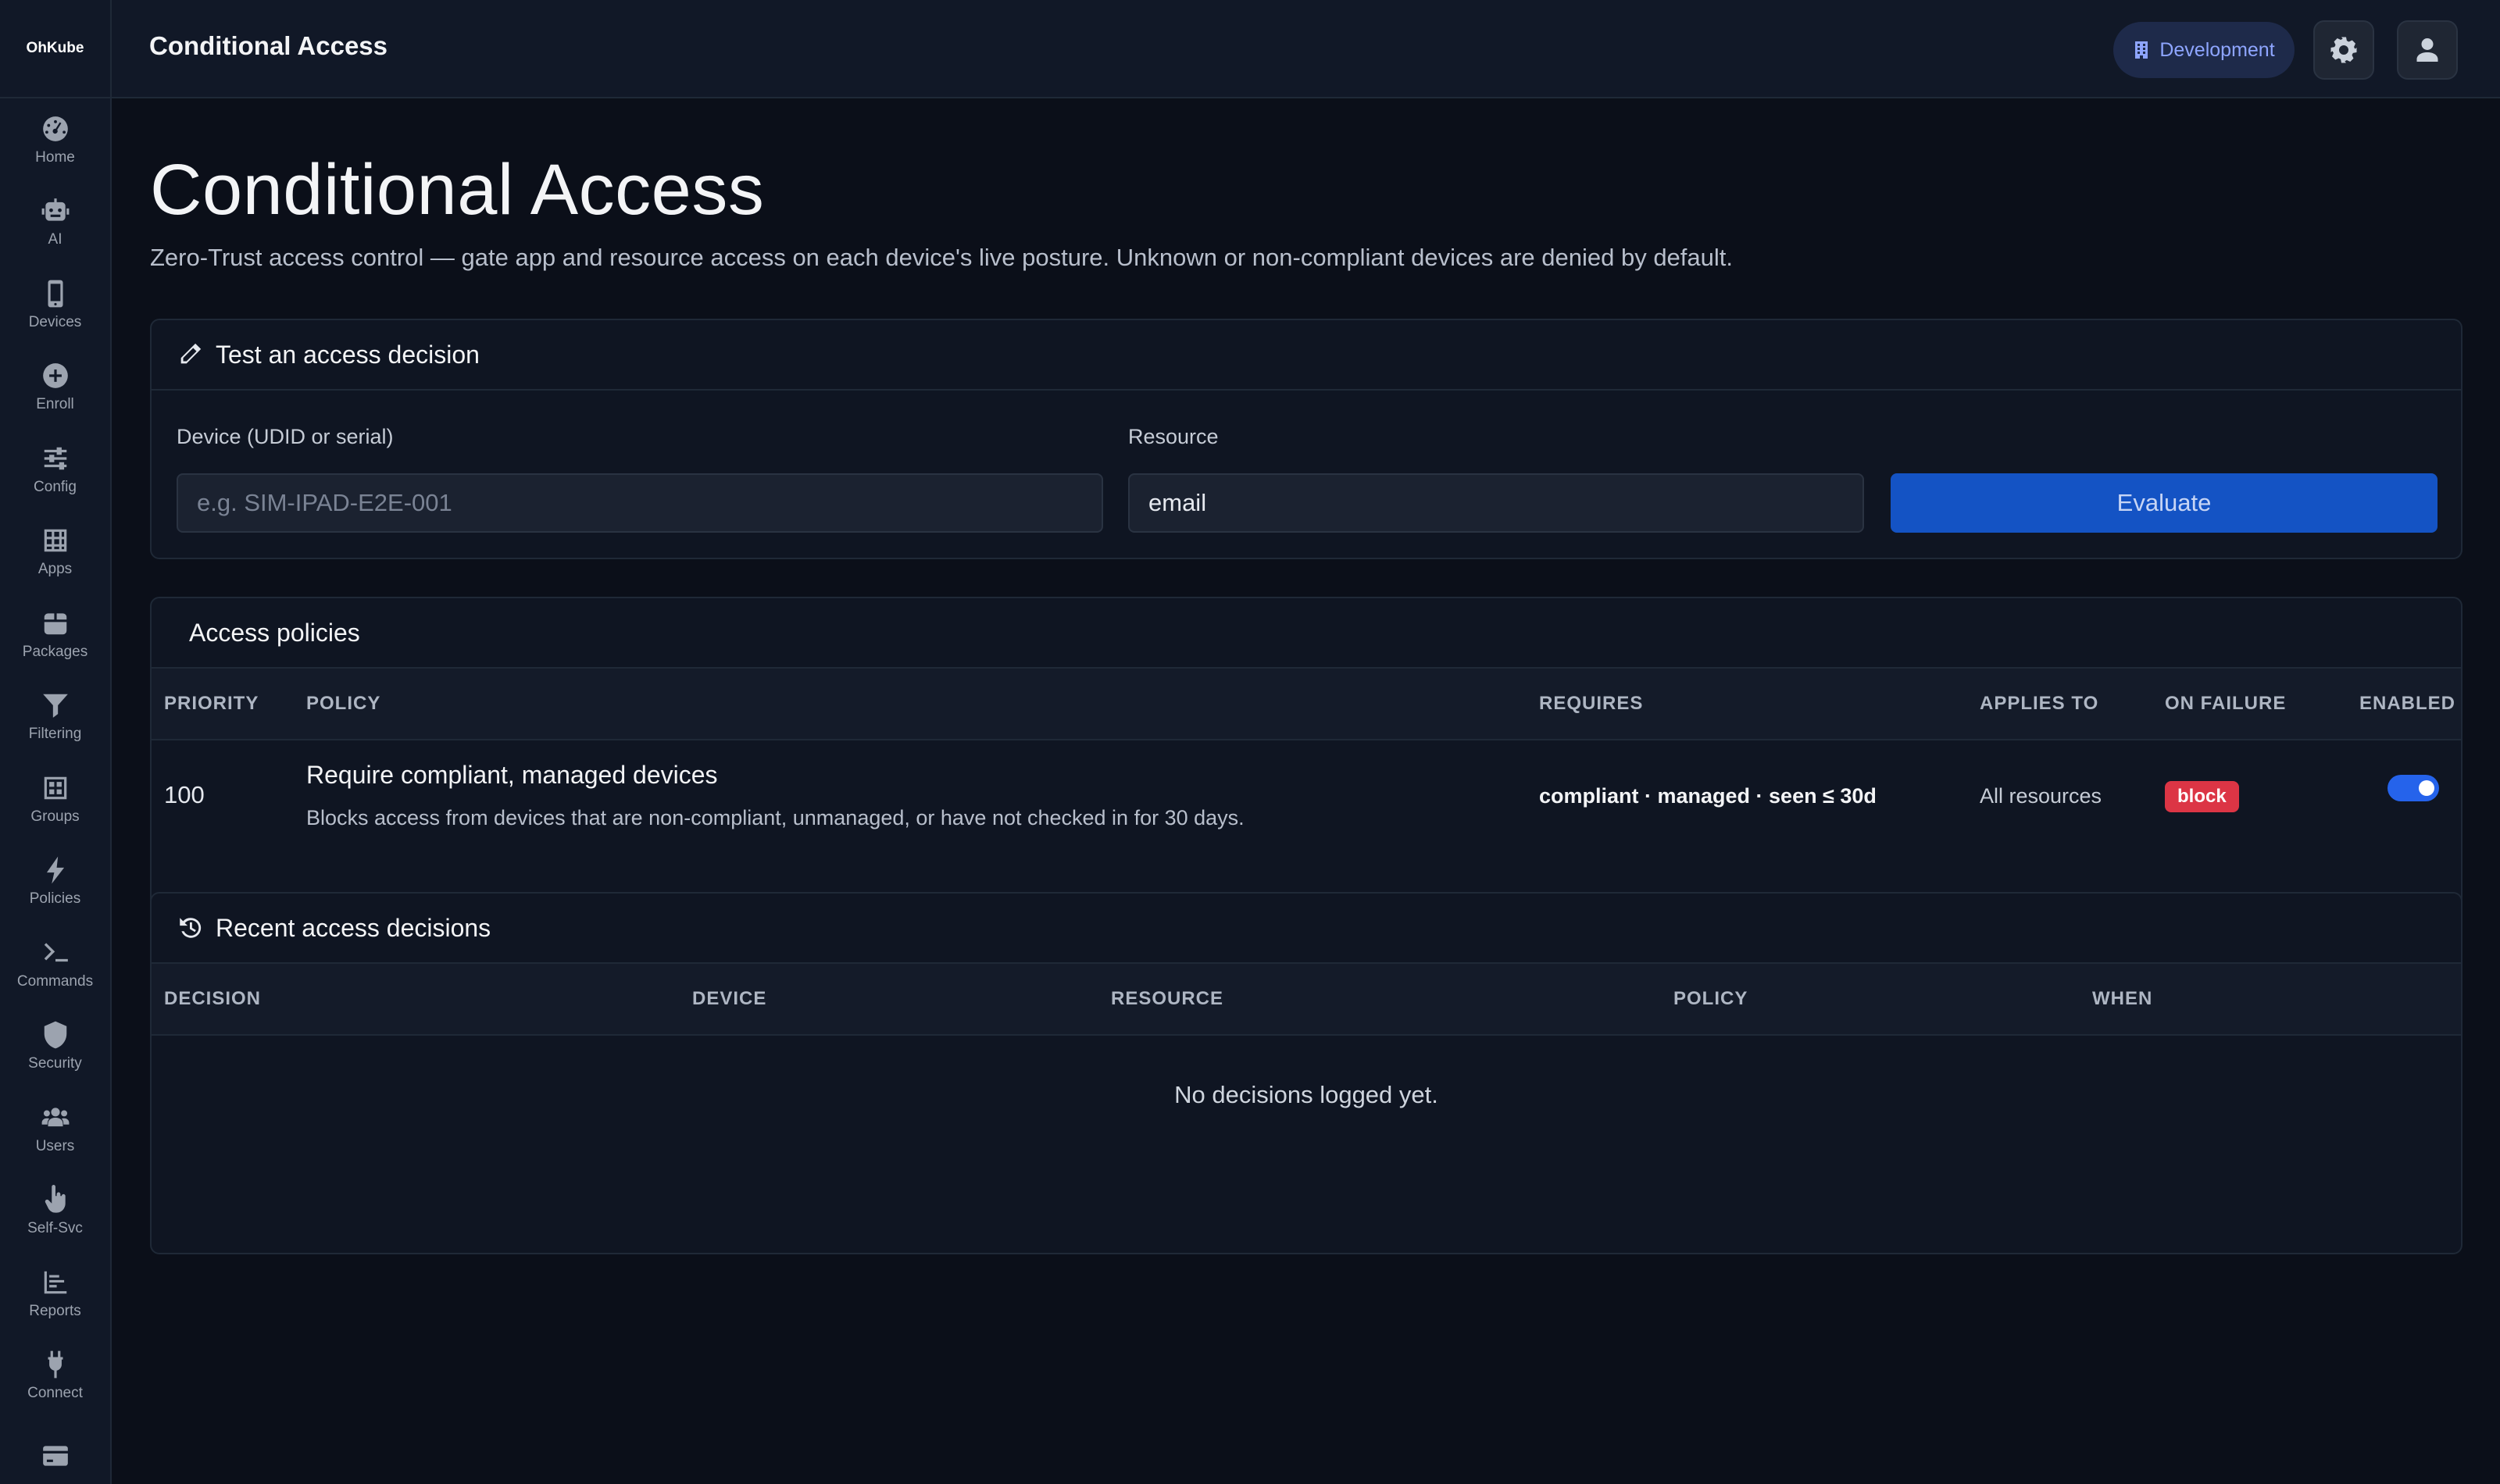 This screenshot has height=1484, width=2500. What do you see at coordinates (56, 569) in the screenshot?
I see `sidebar-item-label: Apps` at bounding box center [56, 569].